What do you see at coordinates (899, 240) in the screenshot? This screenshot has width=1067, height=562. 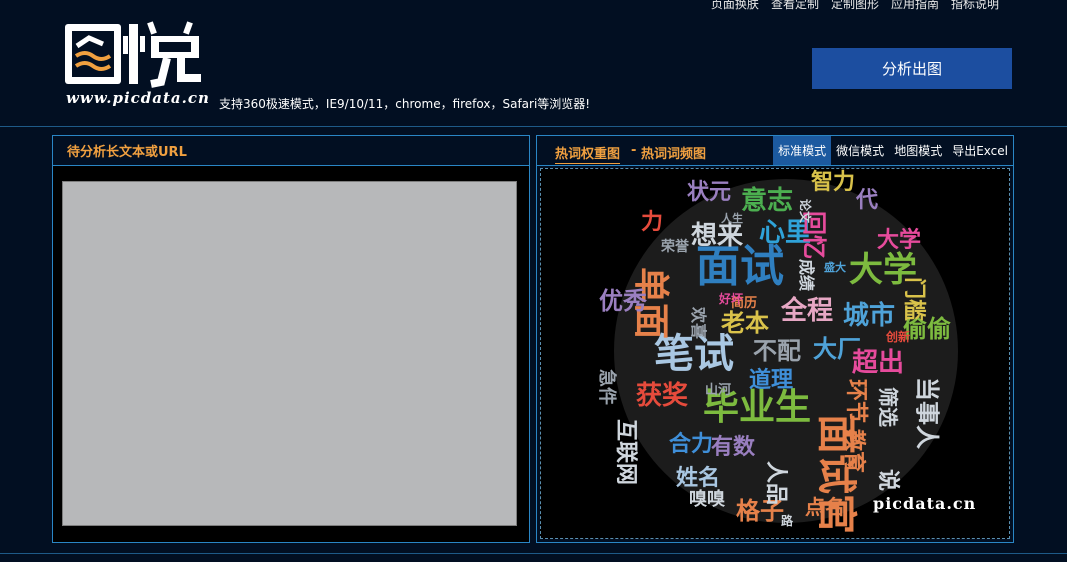 I see `cloud-word: 大学` at bounding box center [899, 240].